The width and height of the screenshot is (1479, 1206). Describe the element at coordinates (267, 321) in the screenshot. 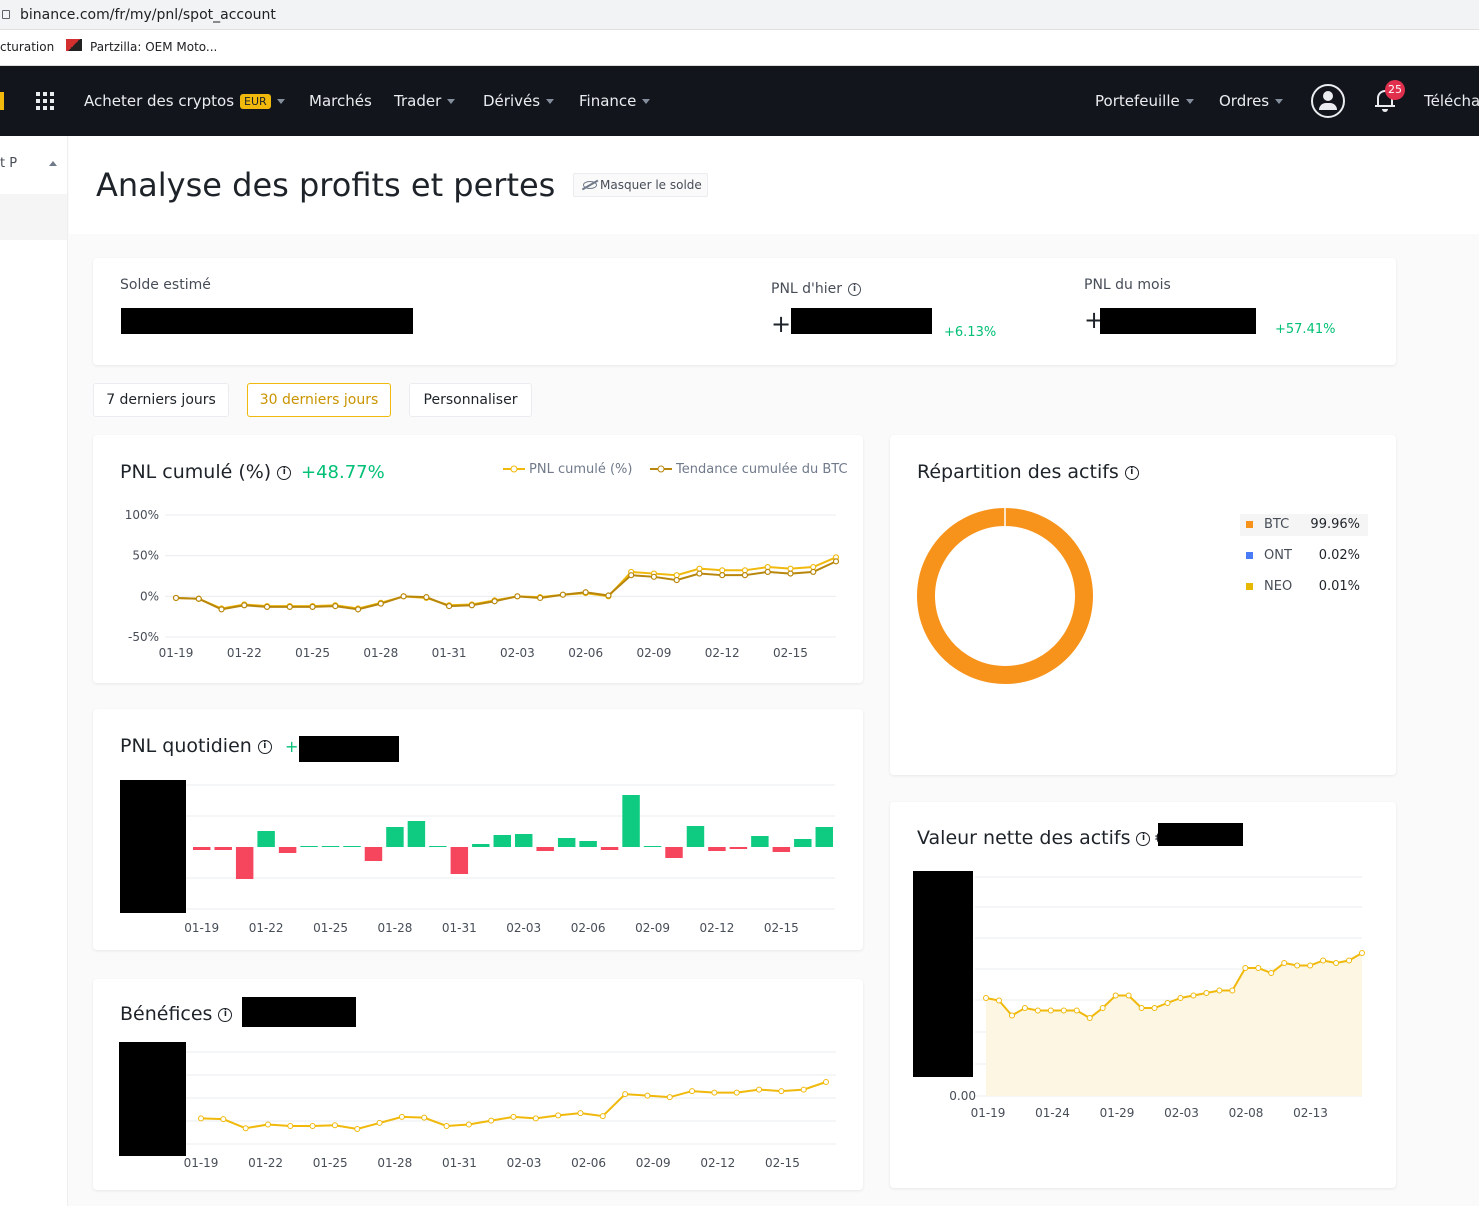

I see `redacted-balance` at that location.